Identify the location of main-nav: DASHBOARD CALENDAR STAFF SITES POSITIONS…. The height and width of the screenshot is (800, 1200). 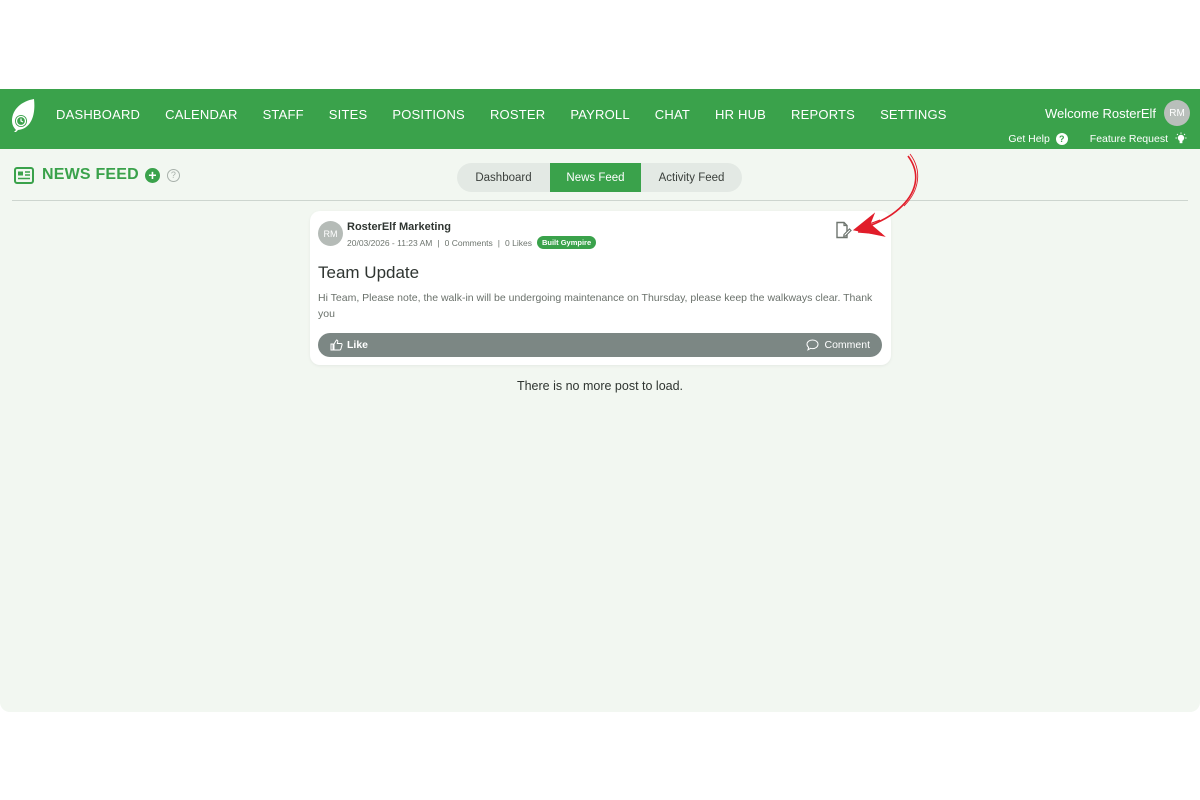
(514, 114).